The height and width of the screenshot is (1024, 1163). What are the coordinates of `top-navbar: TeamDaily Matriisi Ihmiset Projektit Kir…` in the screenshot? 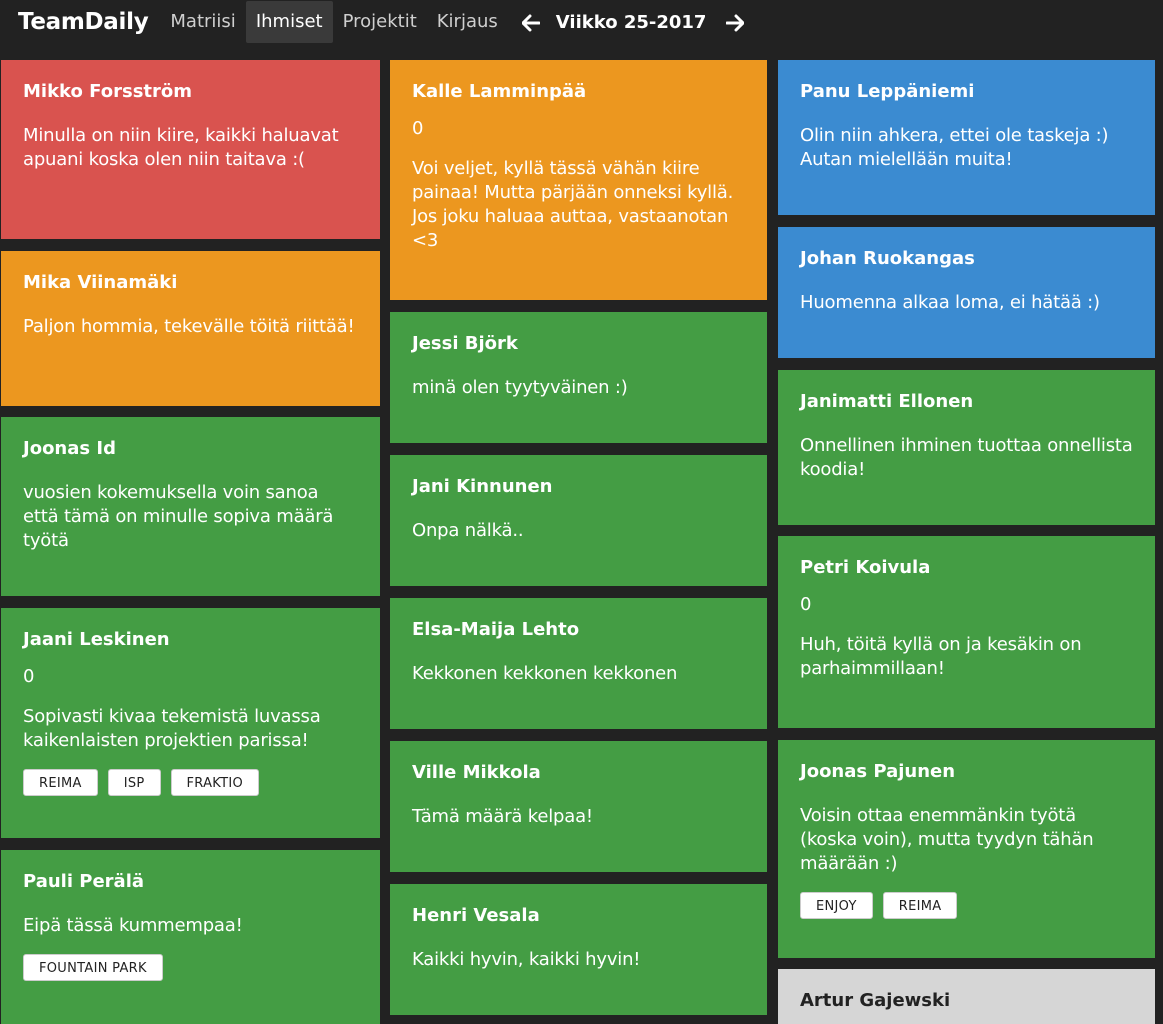 It's located at (581, 22).